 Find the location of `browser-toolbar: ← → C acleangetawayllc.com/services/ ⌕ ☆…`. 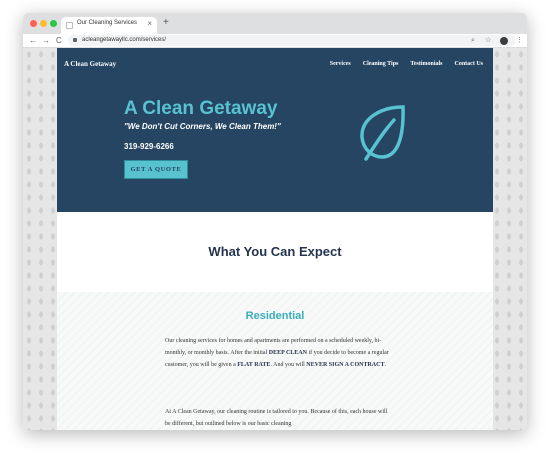

browser-toolbar: ← → C acleangetawayllc.com/services/ ⌕ ☆… is located at coordinates (275, 41).